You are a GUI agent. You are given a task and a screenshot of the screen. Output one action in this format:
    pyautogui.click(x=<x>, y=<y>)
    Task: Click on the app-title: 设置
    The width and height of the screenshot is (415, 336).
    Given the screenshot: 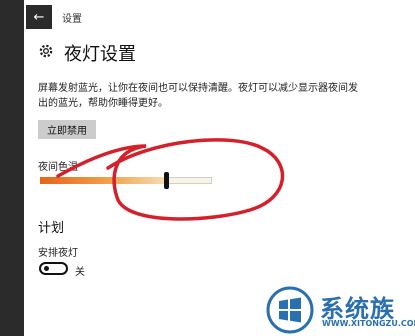 What is the action you would take?
    pyautogui.click(x=72, y=19)
    